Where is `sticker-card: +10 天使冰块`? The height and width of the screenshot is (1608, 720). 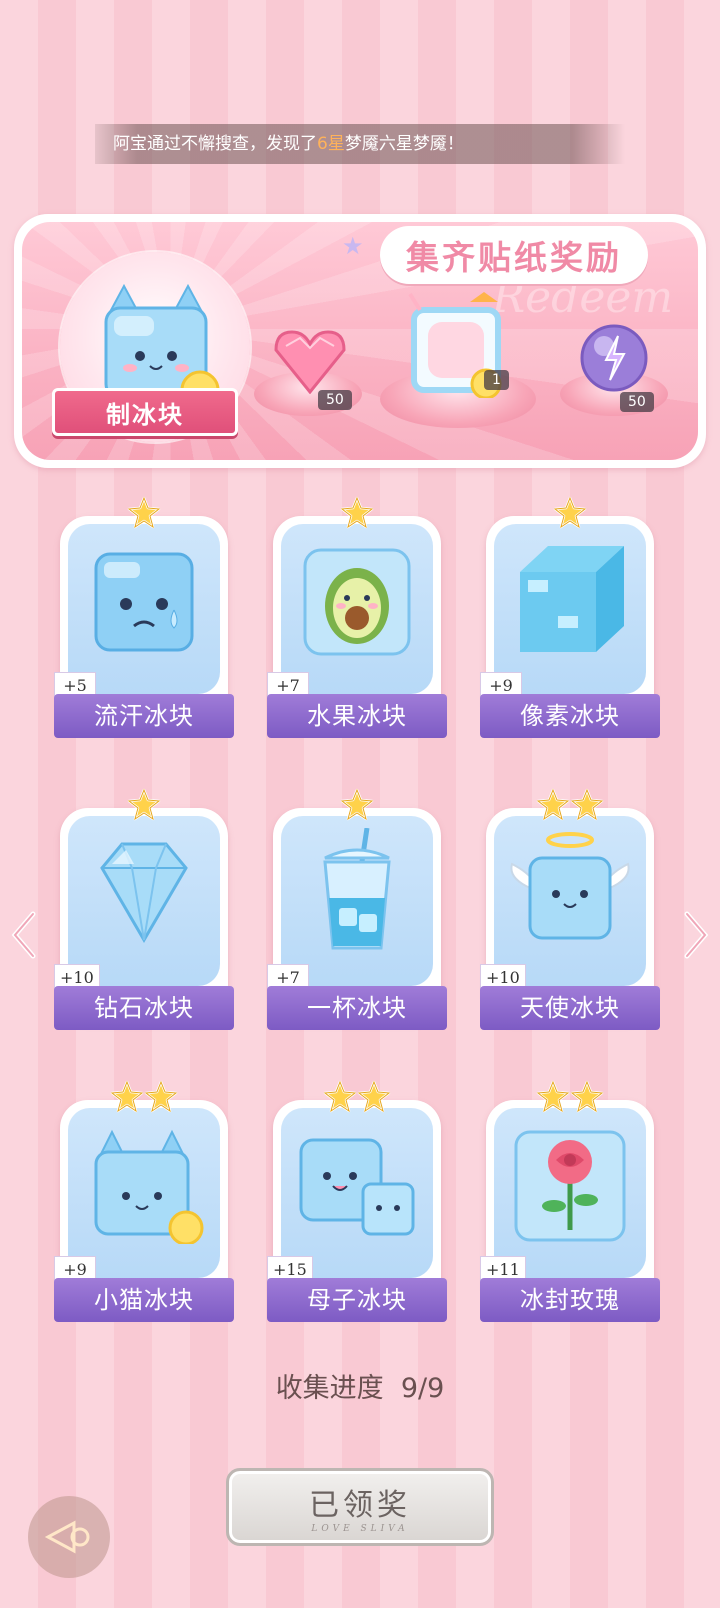
sticker-card: +10 天使冰块 is located at coordinates (570, 909).